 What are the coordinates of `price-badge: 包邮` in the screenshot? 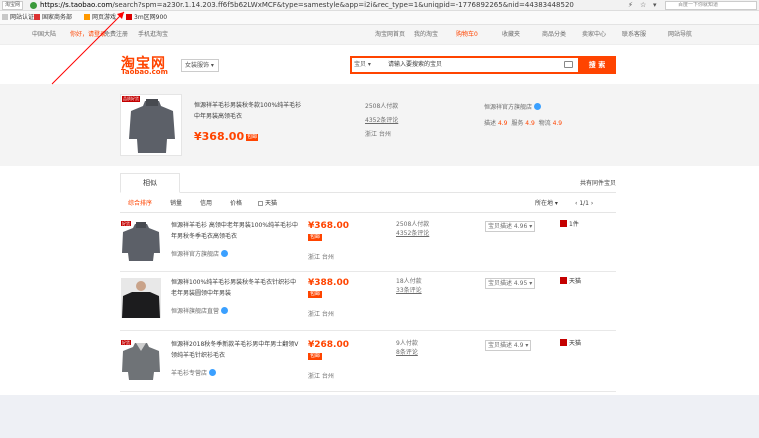 It's located at (252, 137).